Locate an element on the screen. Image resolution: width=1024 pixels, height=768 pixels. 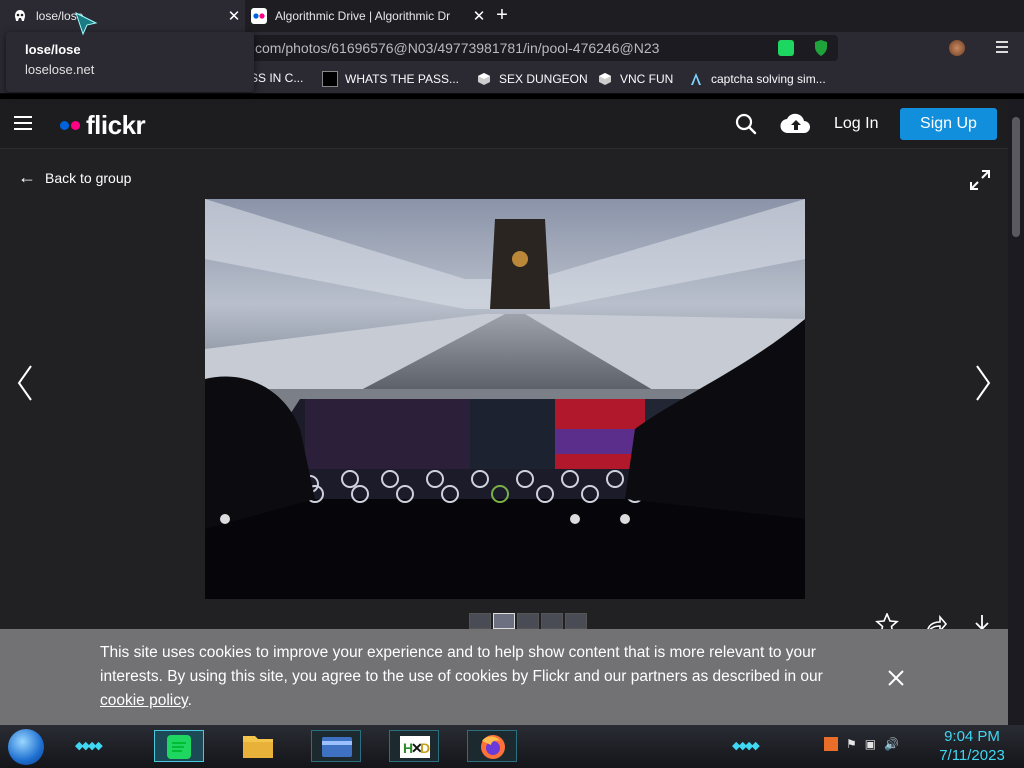
cookie-suffix: . is located at coordinates (189, 700).